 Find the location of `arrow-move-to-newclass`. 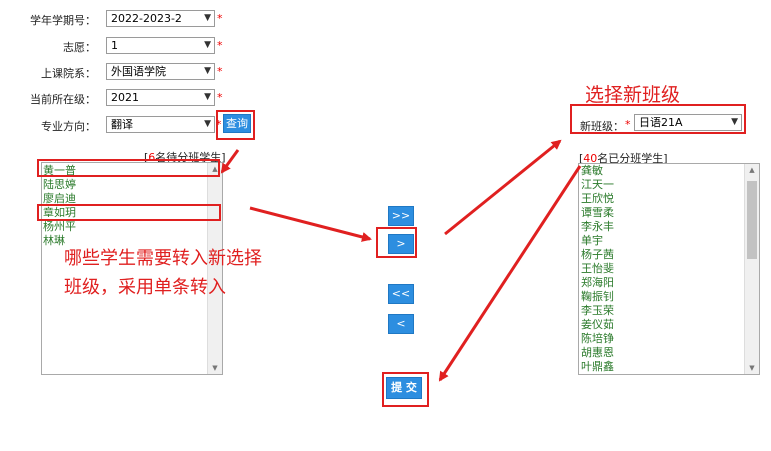

arrow-move-to-newclass is located at coordinates (503, 187).